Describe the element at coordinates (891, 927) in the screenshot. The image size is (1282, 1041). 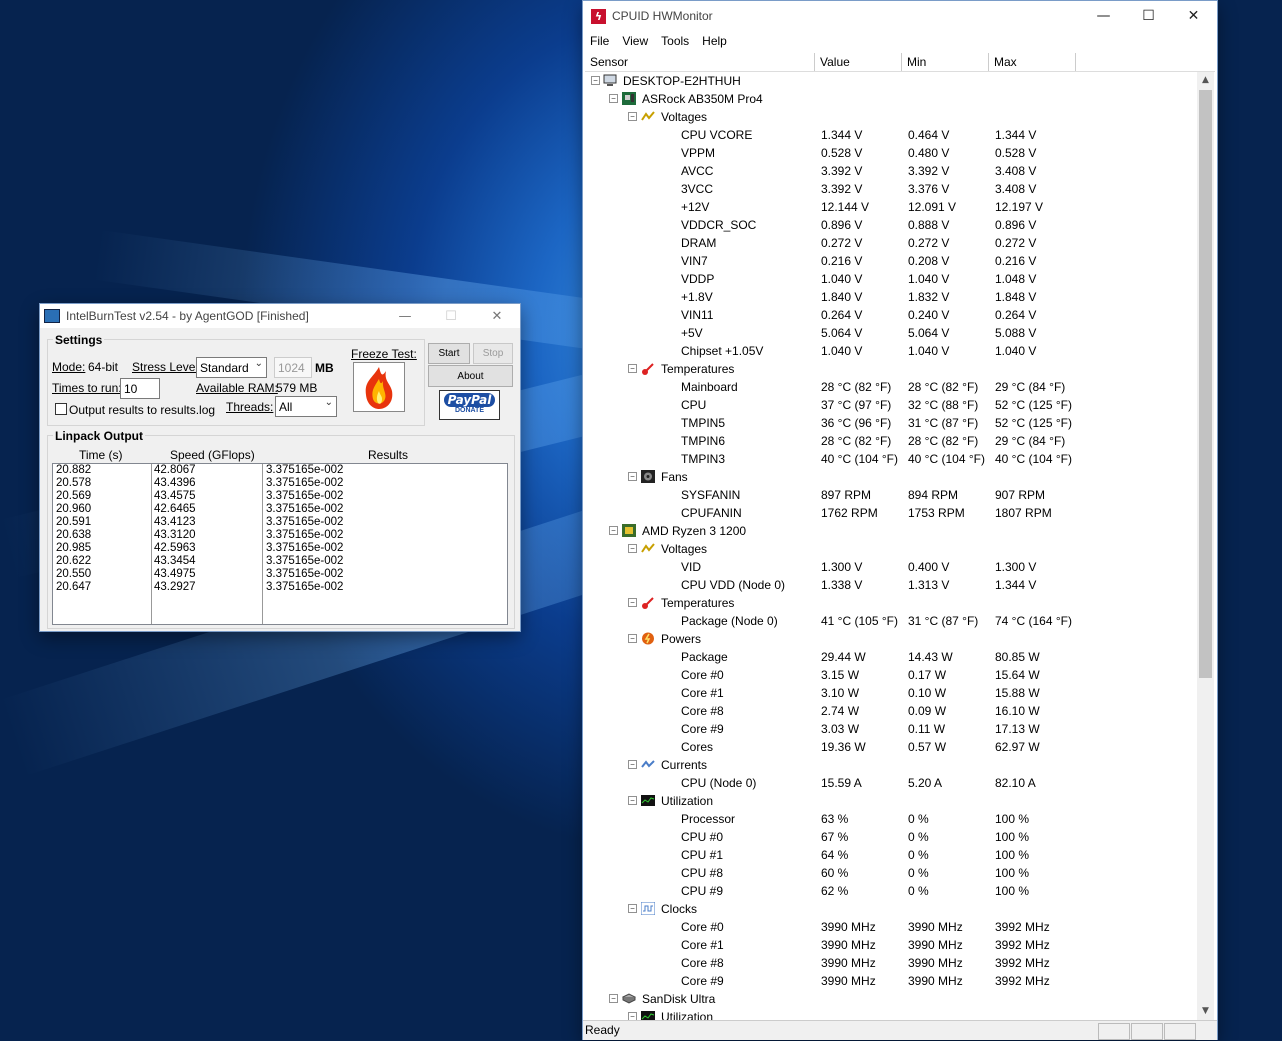
I see `sensor-row: Core #0 3990 MHz 3990 MHz 3992 MHz` at that location.